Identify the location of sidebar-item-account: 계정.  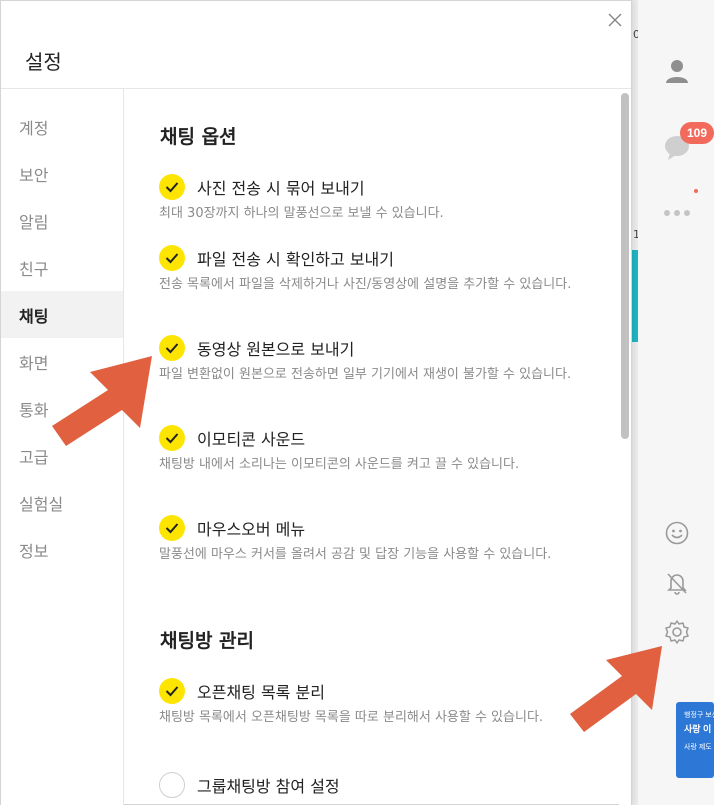
(62, 126).